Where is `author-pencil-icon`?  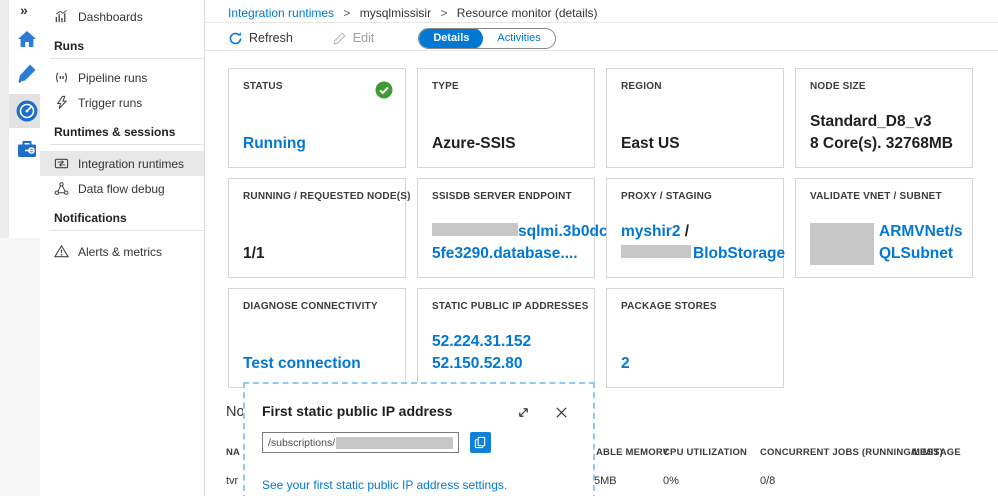
author-pencil-icon is located at coordinates (27, 73).